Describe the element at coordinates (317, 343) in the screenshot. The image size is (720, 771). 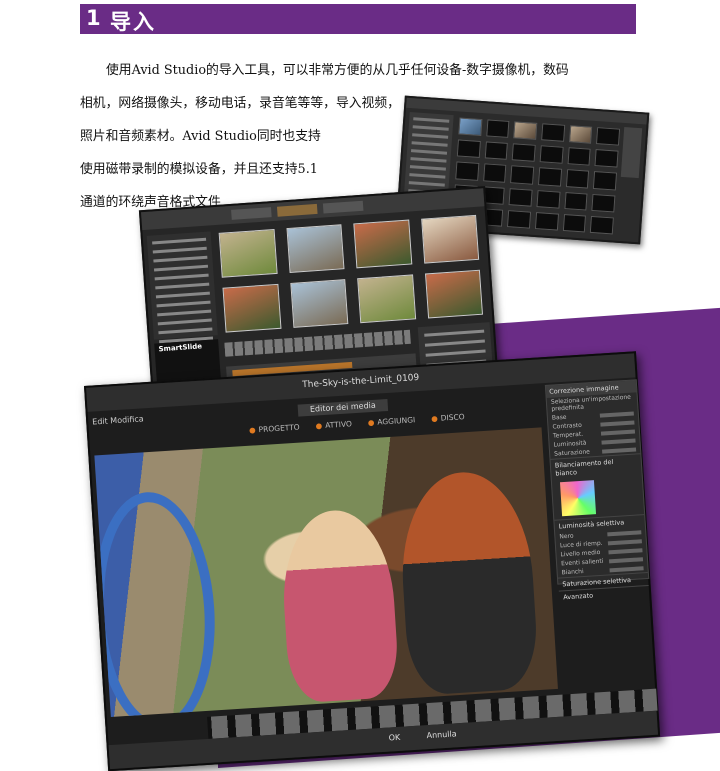
I see `storyboard-strip` at that location.